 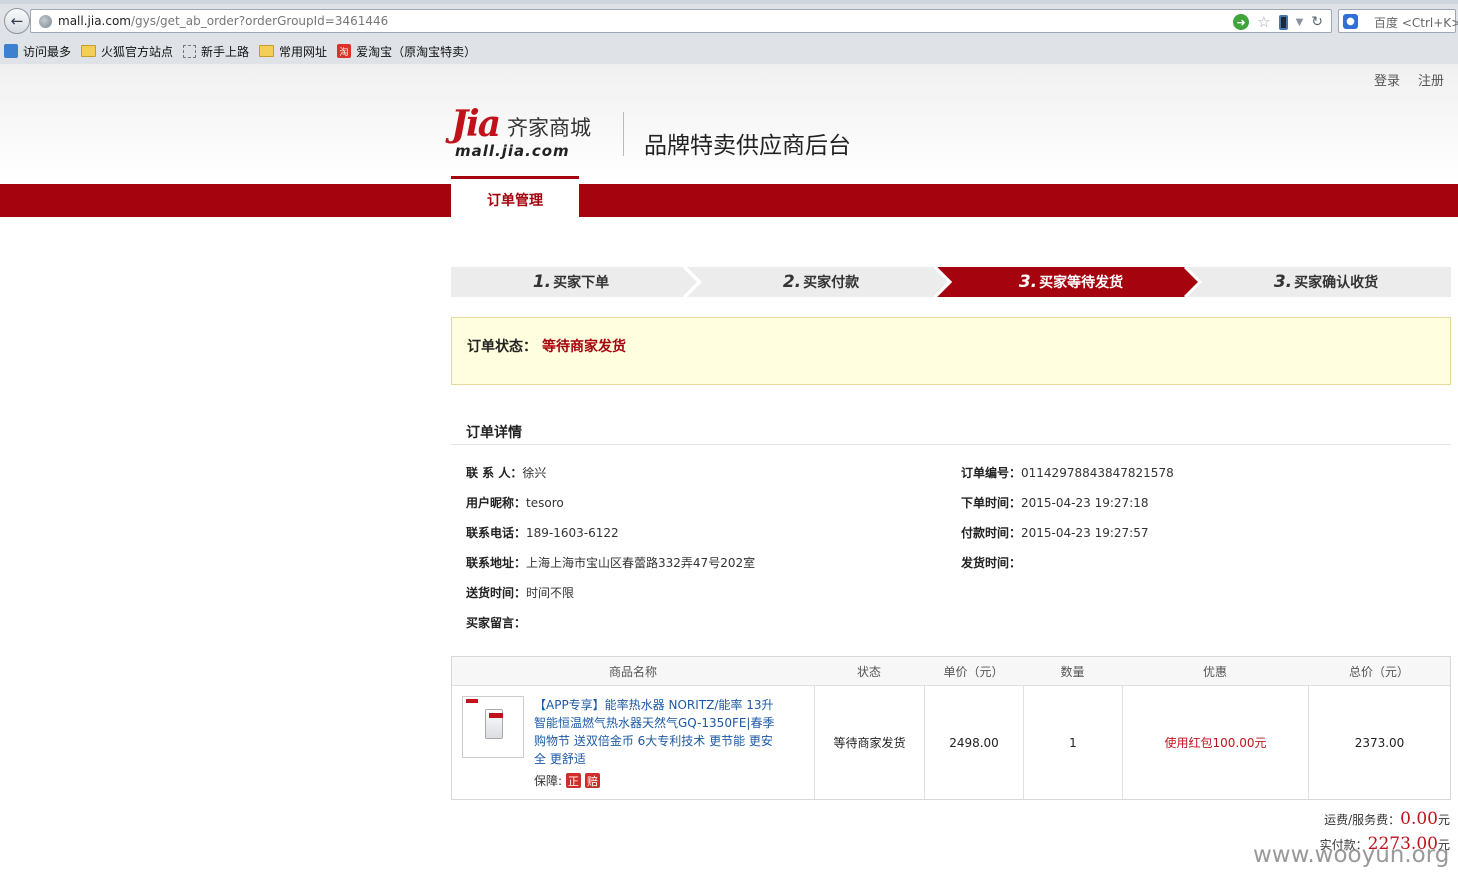 What do you see at coordinates (868, 672) in the screenshot?
I see `col-header-status: 状态` at bounding box center [868, 672].